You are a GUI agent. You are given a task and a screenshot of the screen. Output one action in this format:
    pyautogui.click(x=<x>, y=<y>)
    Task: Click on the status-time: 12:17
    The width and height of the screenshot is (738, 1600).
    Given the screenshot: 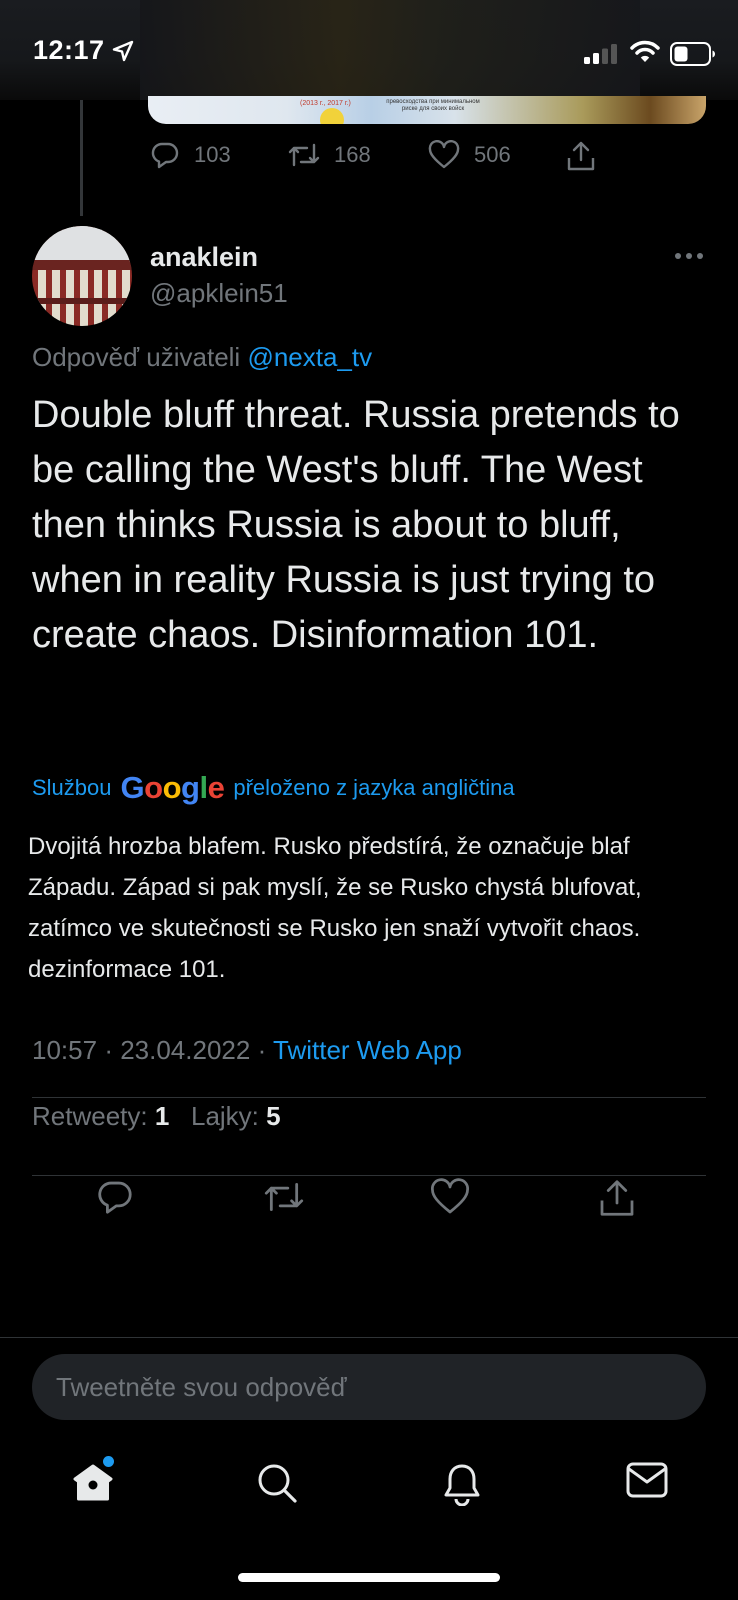 What is the action you would take?
    pyautogui.click(x=69, y=50)
    